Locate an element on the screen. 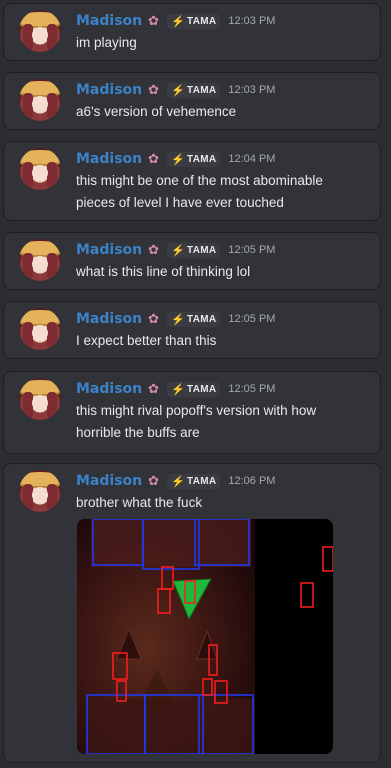  message-1: Madison ✿ ⚡ TAMA 12:03 PM im playing is located at coordinates (192, 32).